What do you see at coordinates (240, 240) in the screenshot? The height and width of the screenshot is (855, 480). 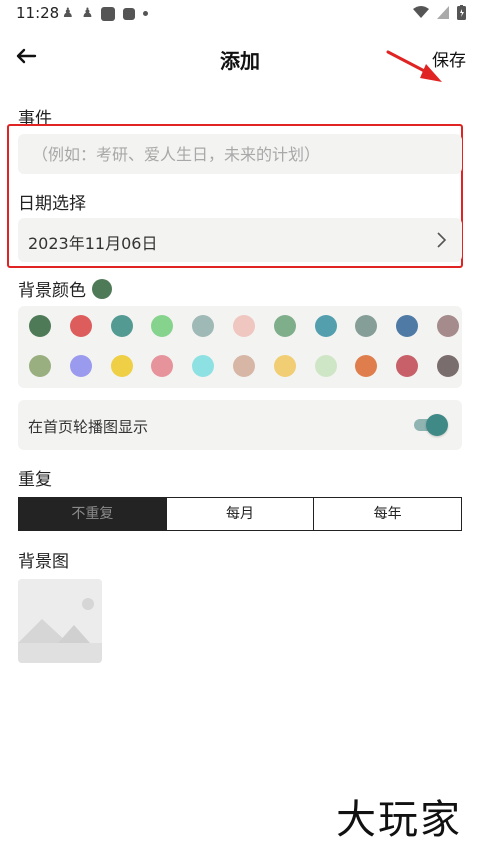 I see `date-picker-row: 2023年11月06日` at bounding box center [240, 240].